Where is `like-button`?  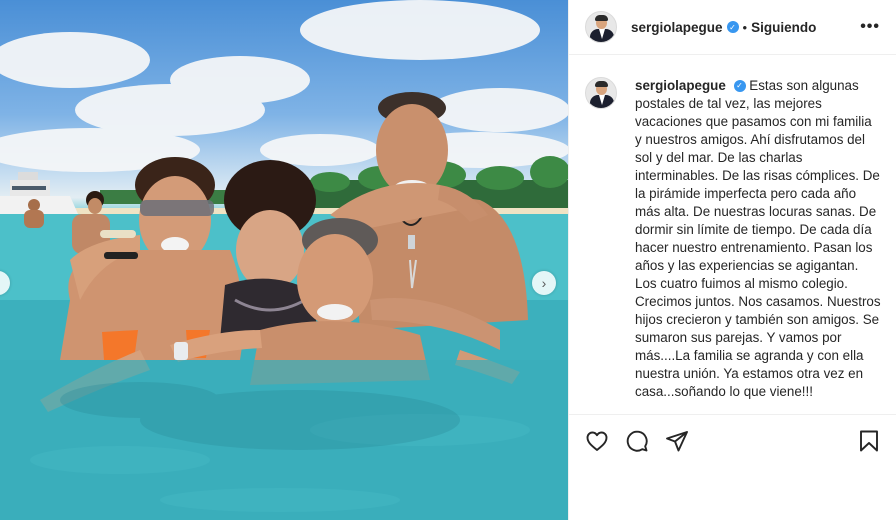 like-button is located at coordinates (597, 441).